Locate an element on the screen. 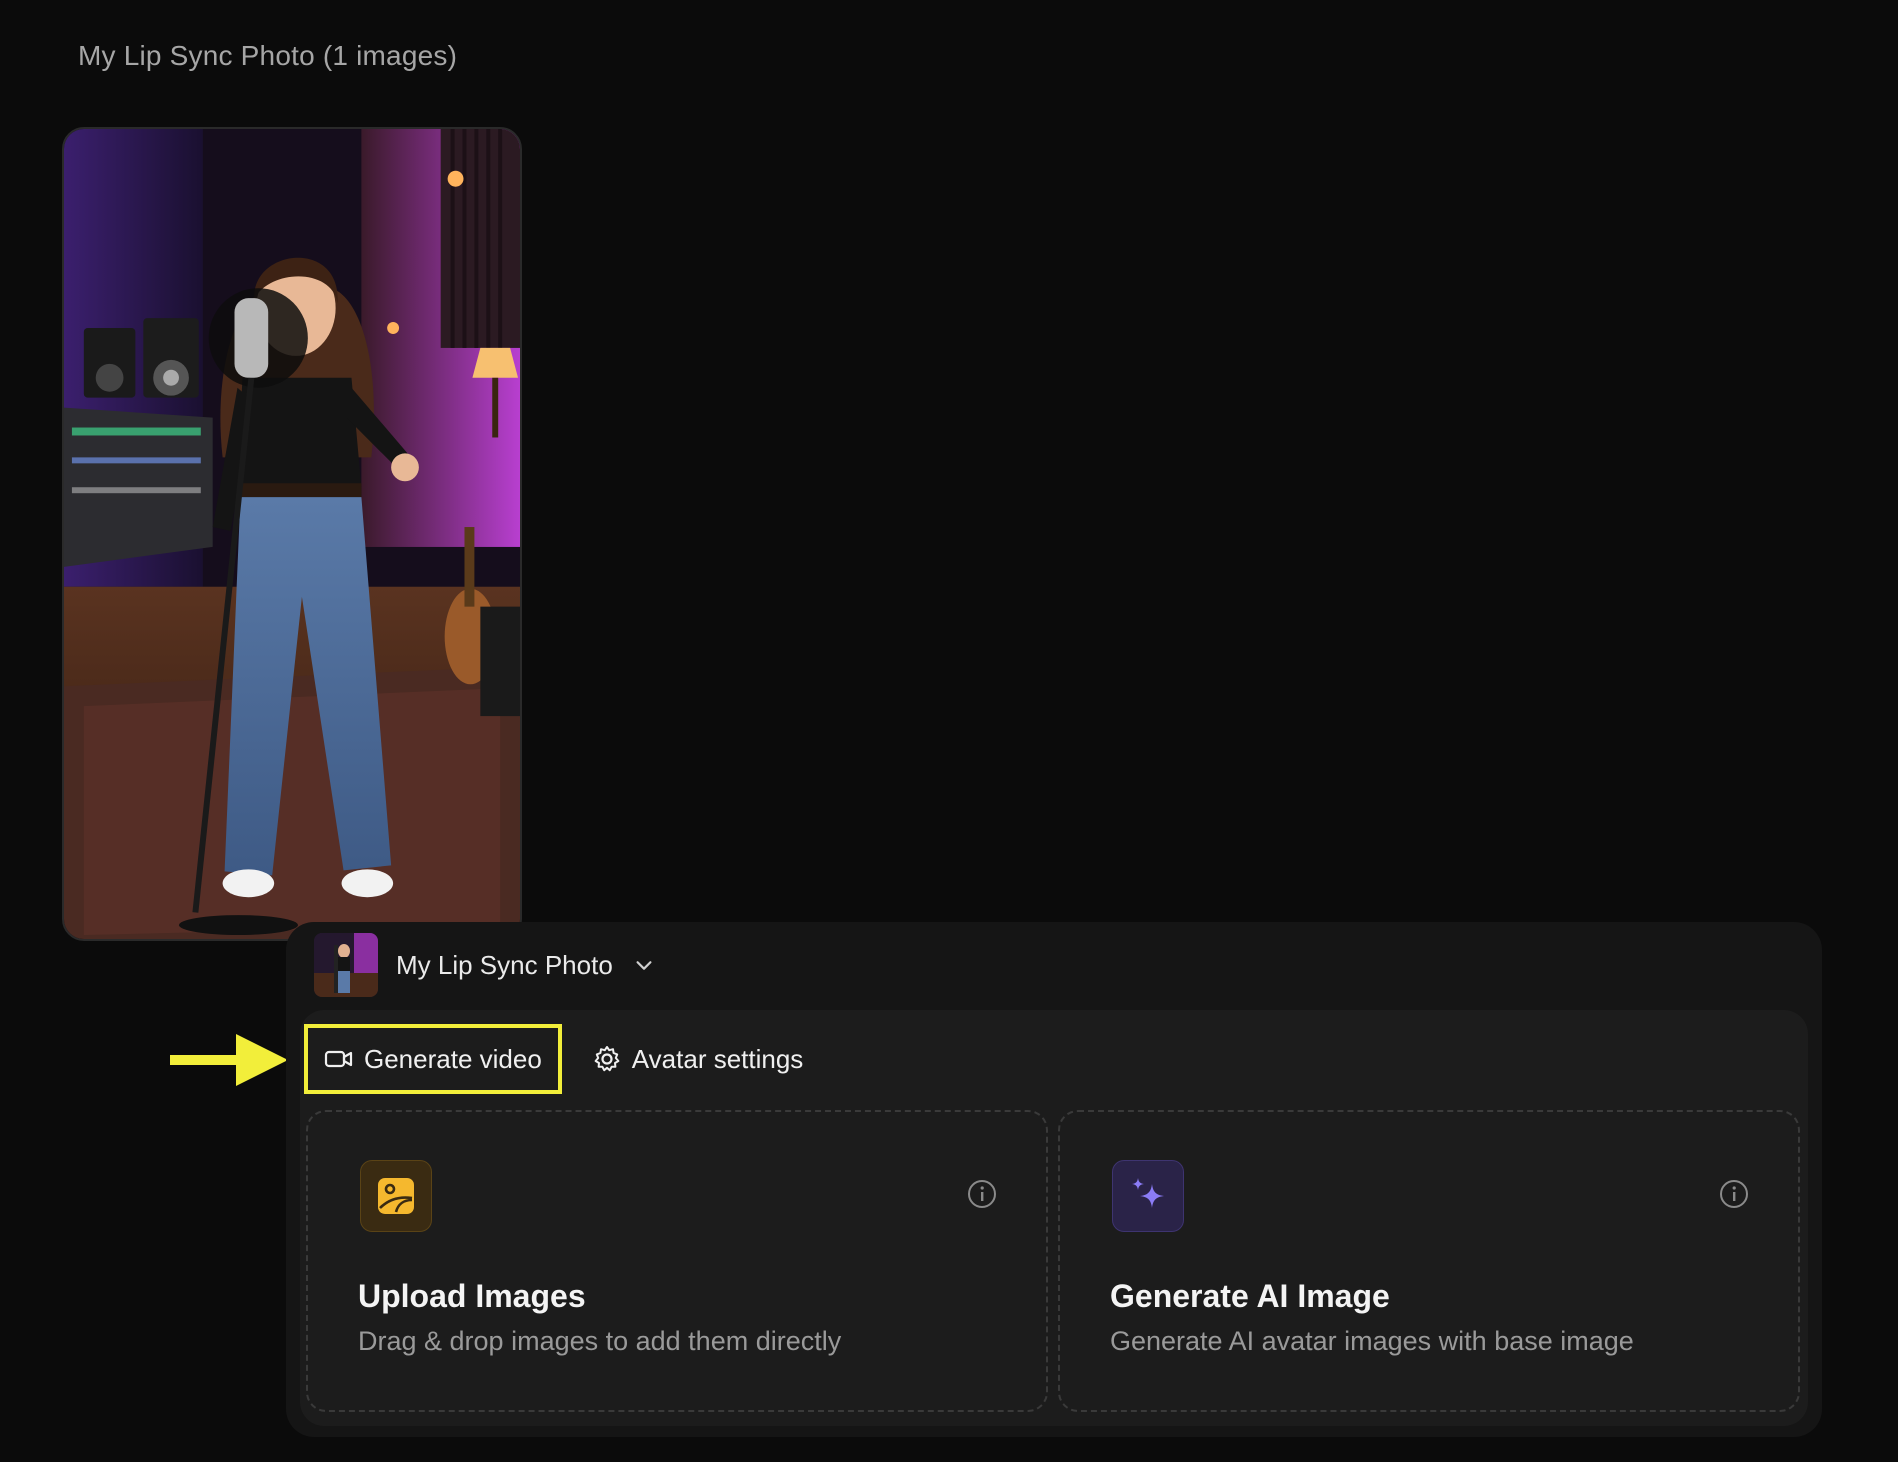  avatar-photo is located at coordinates (292, 534).